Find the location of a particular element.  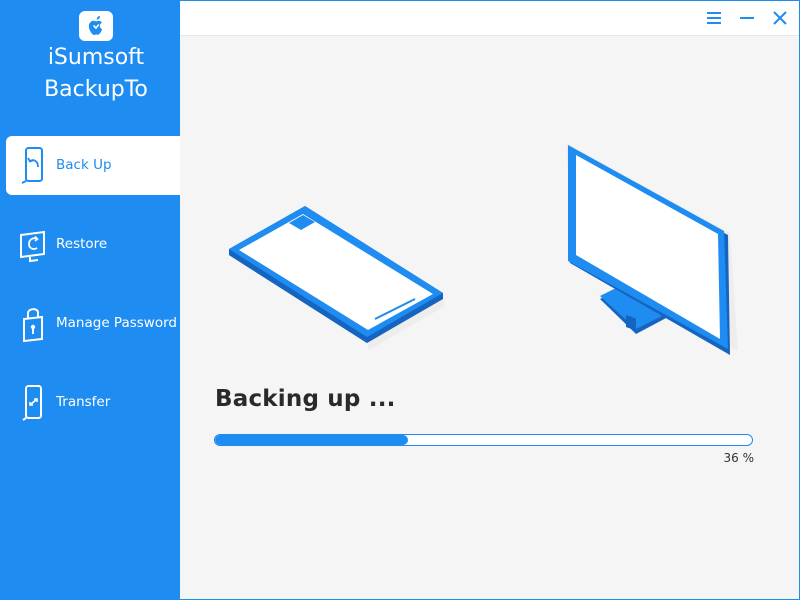

progress-percent-text: 36 % is located at coordinates (739, 458).